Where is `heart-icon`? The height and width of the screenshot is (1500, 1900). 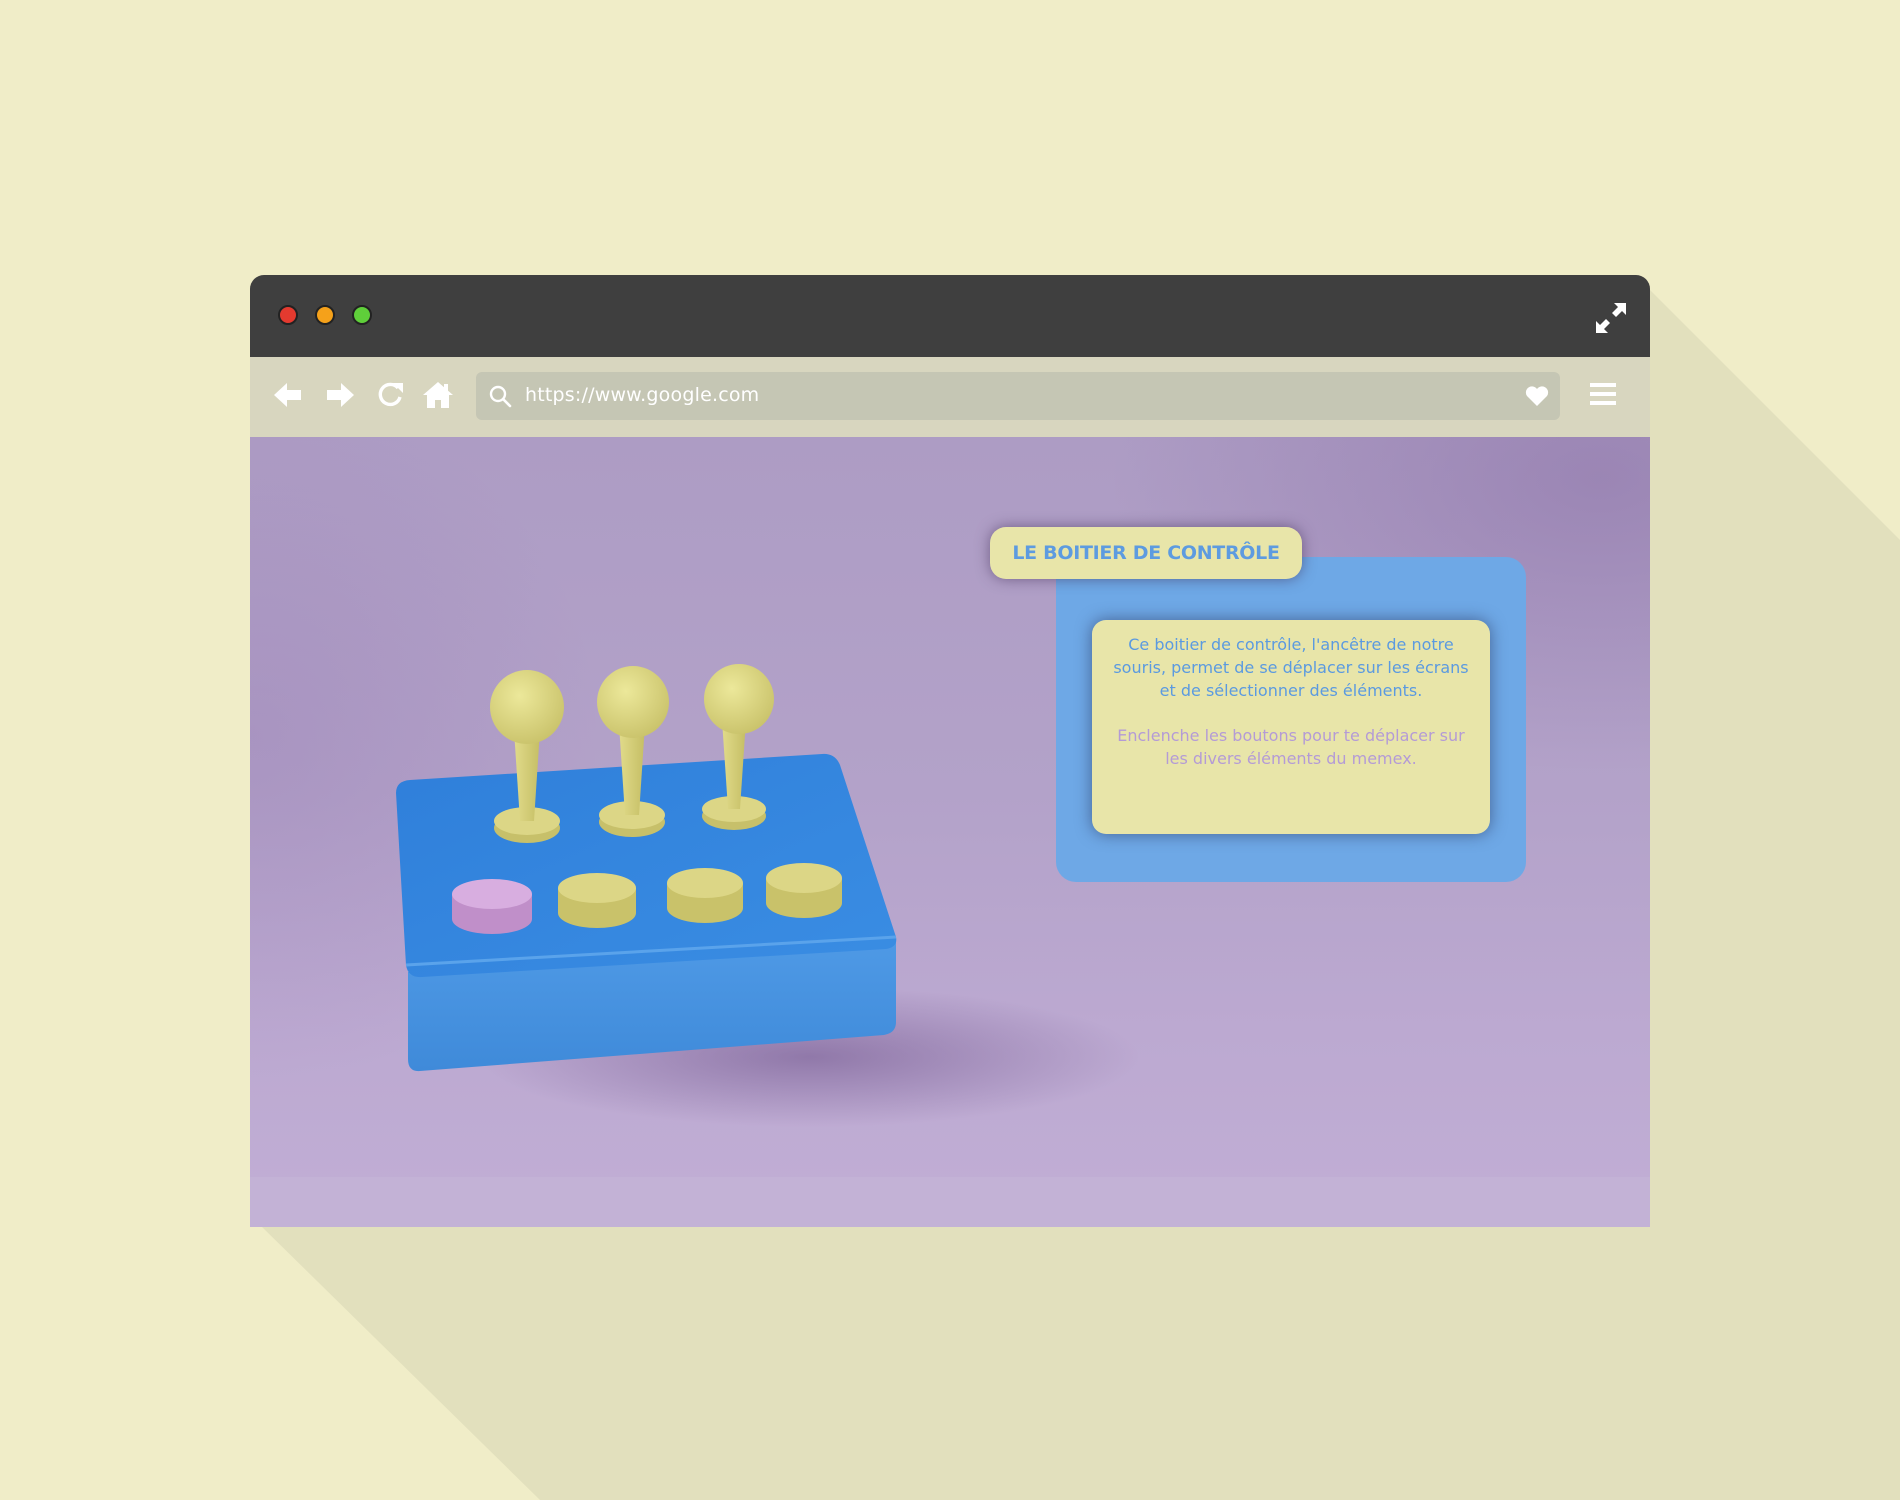 heart-icon is located at coordinates (1537, 396).